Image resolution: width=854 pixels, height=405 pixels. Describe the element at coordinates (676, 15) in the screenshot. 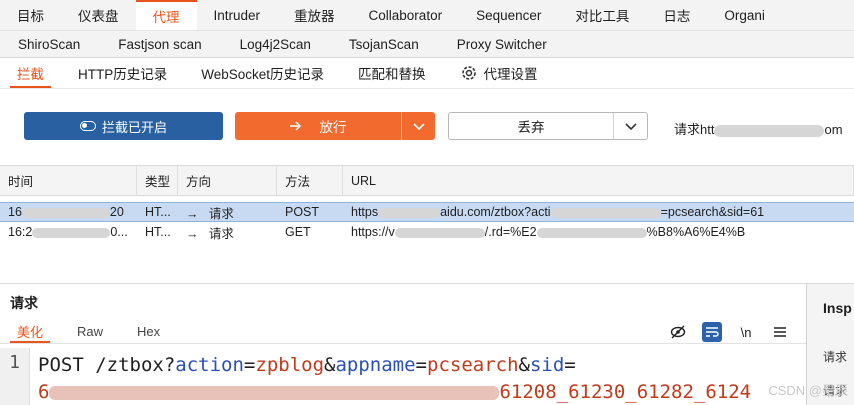

I see `tab-logger: 日志` at that location.